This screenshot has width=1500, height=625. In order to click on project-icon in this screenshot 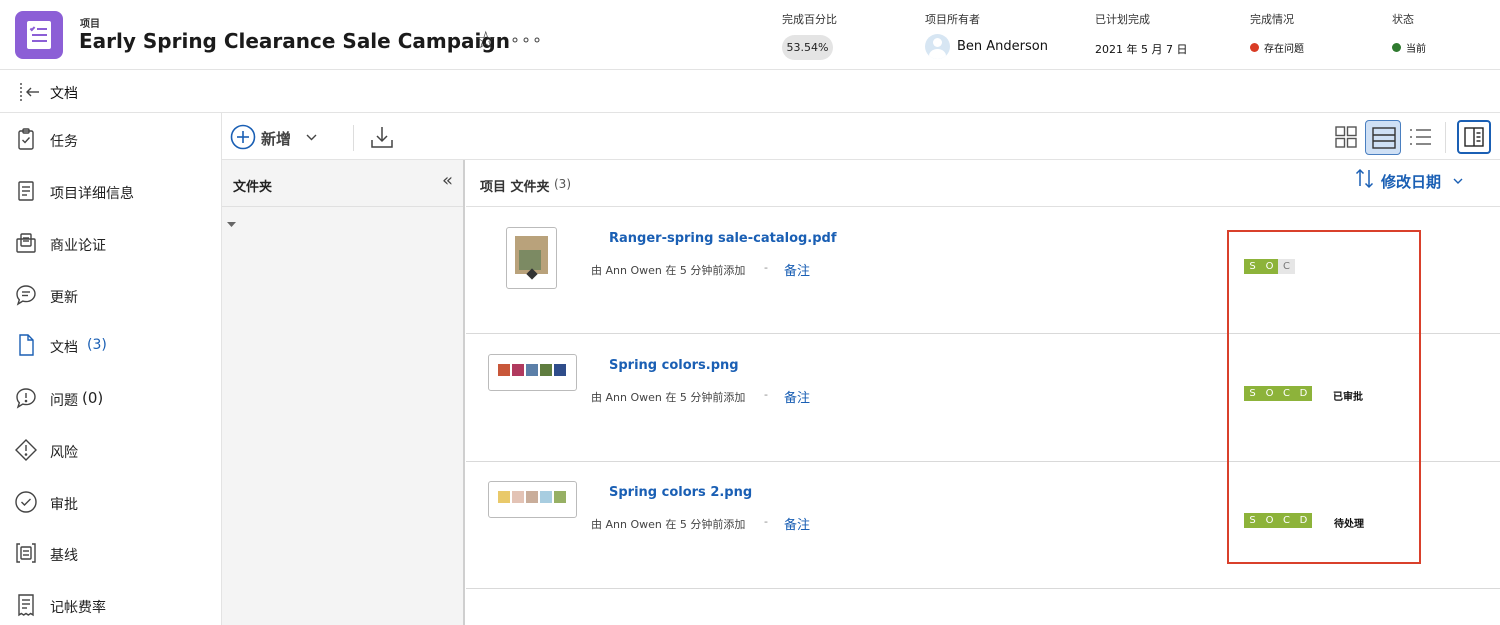, I will do `click(39, 35)`.